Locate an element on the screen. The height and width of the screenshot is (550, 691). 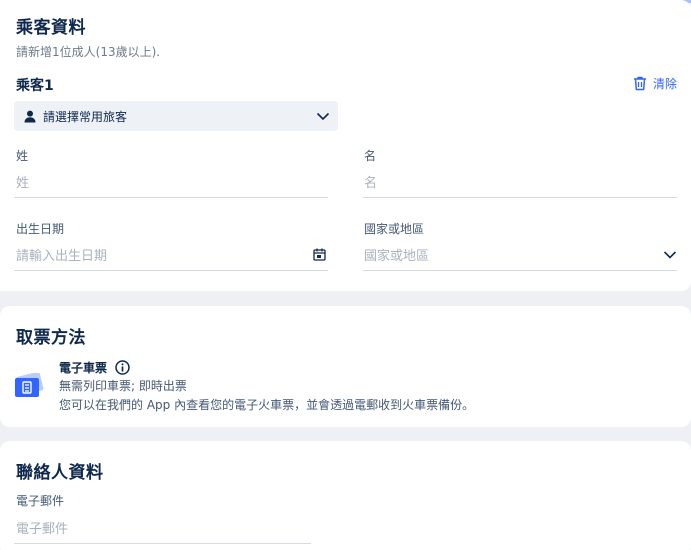
e-ticket-title: 電子車票 is located at coordinates (83, 368).